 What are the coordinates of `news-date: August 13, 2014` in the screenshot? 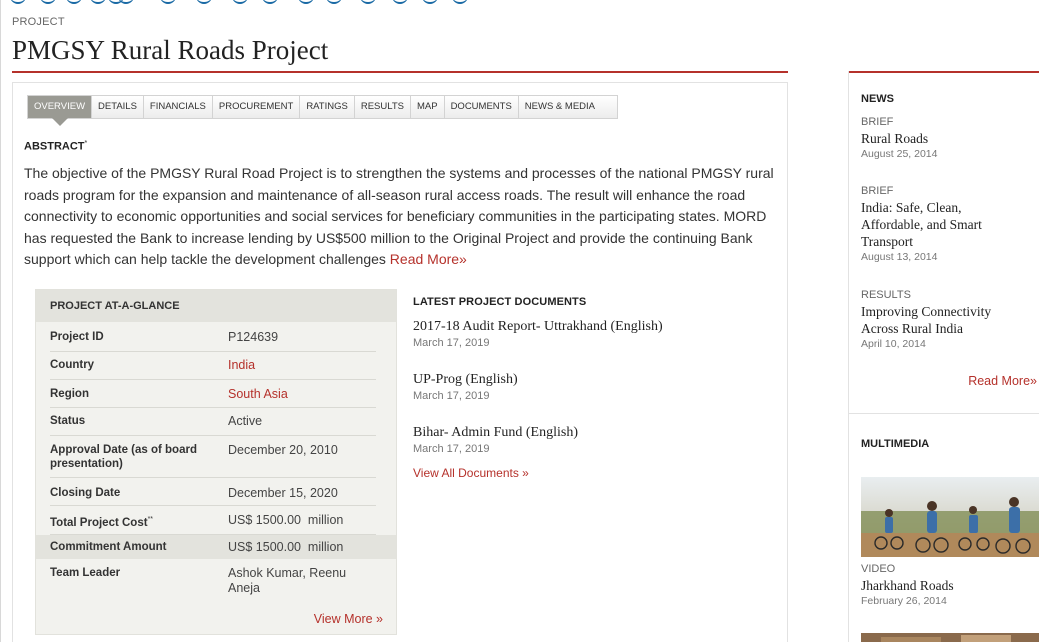 It's located at (899, 257).